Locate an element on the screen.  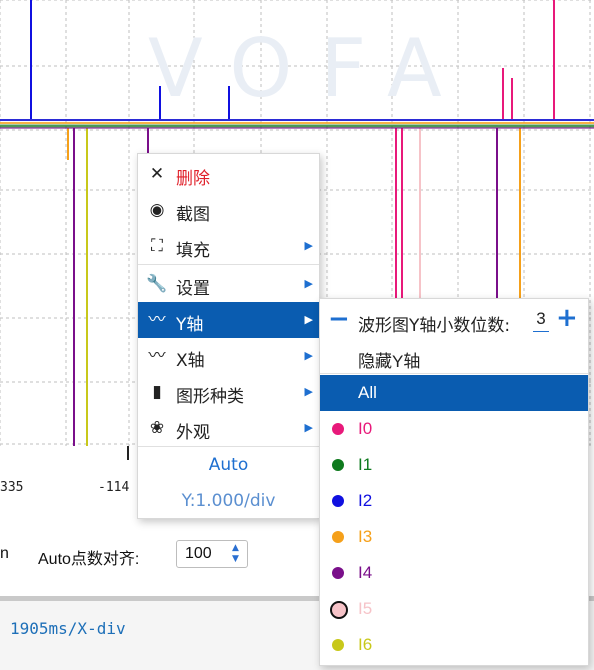
channel-all-label: All is located at coordinates (367, 392).